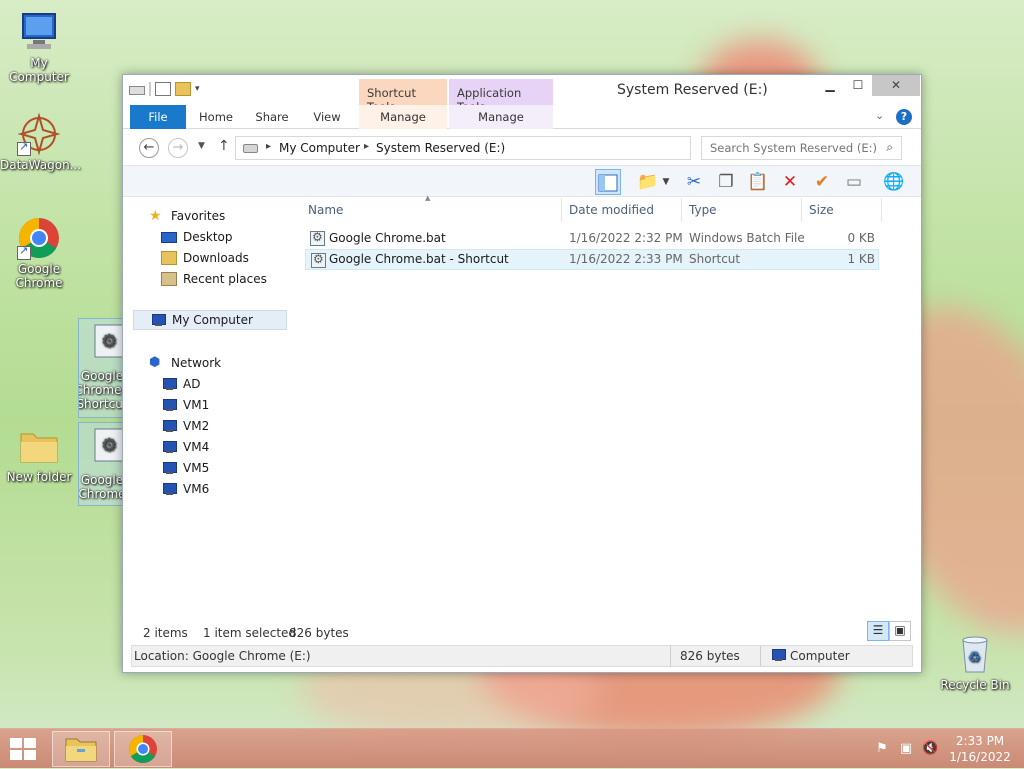  I want to click on folder-dropdown-icon: ▼, so click(666, 182).